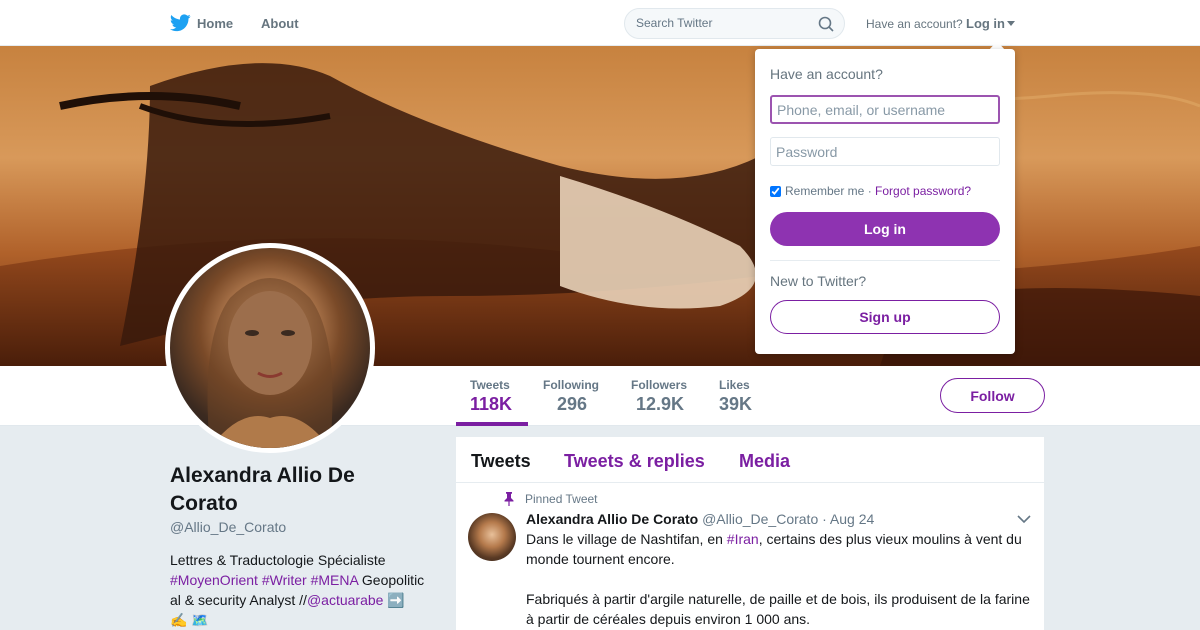 The width and height of the screenshot is (1200, 630). Describe the element at coordinates (215, 23) in the screenshot. I see `nav-home-link: Home` at that location.